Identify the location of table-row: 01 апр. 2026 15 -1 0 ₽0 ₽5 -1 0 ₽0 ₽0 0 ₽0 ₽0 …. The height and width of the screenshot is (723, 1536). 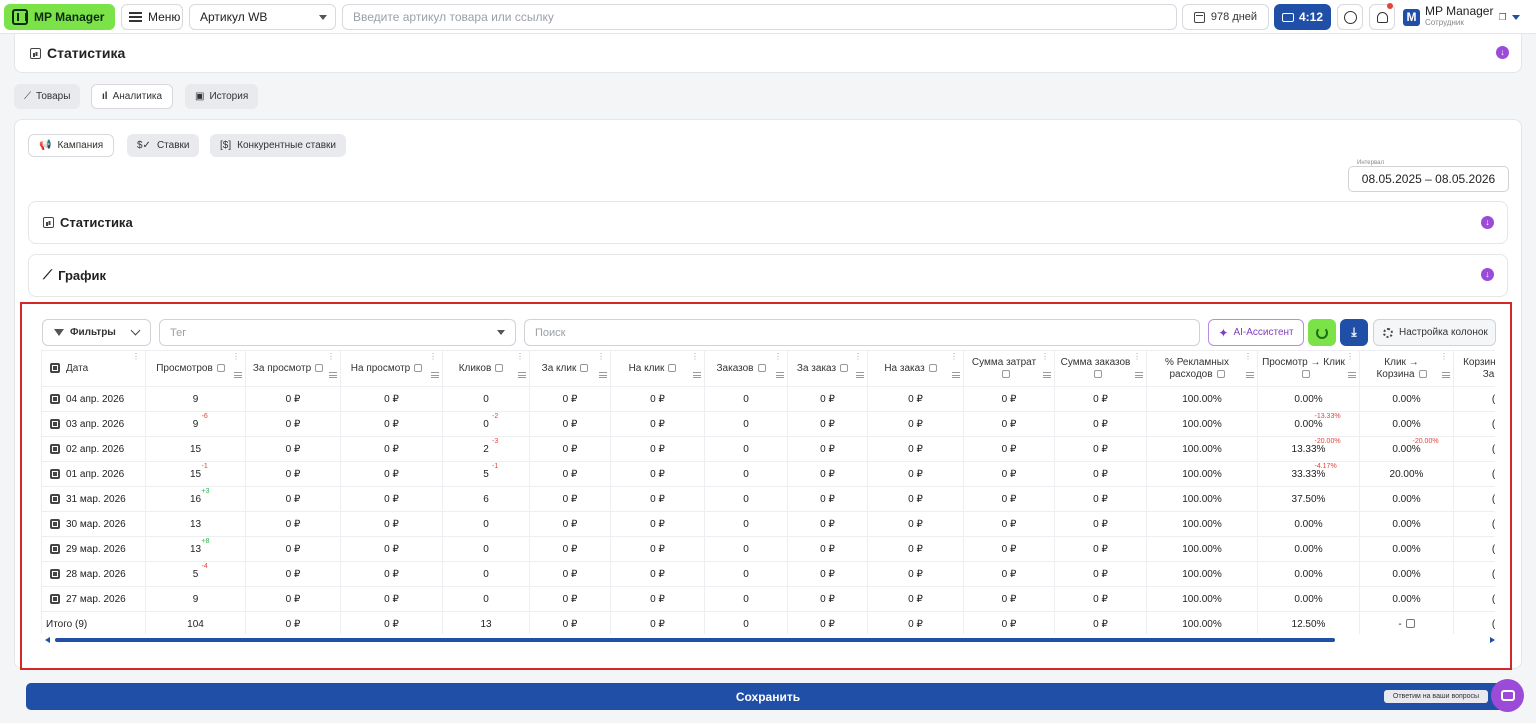
(768, 474).